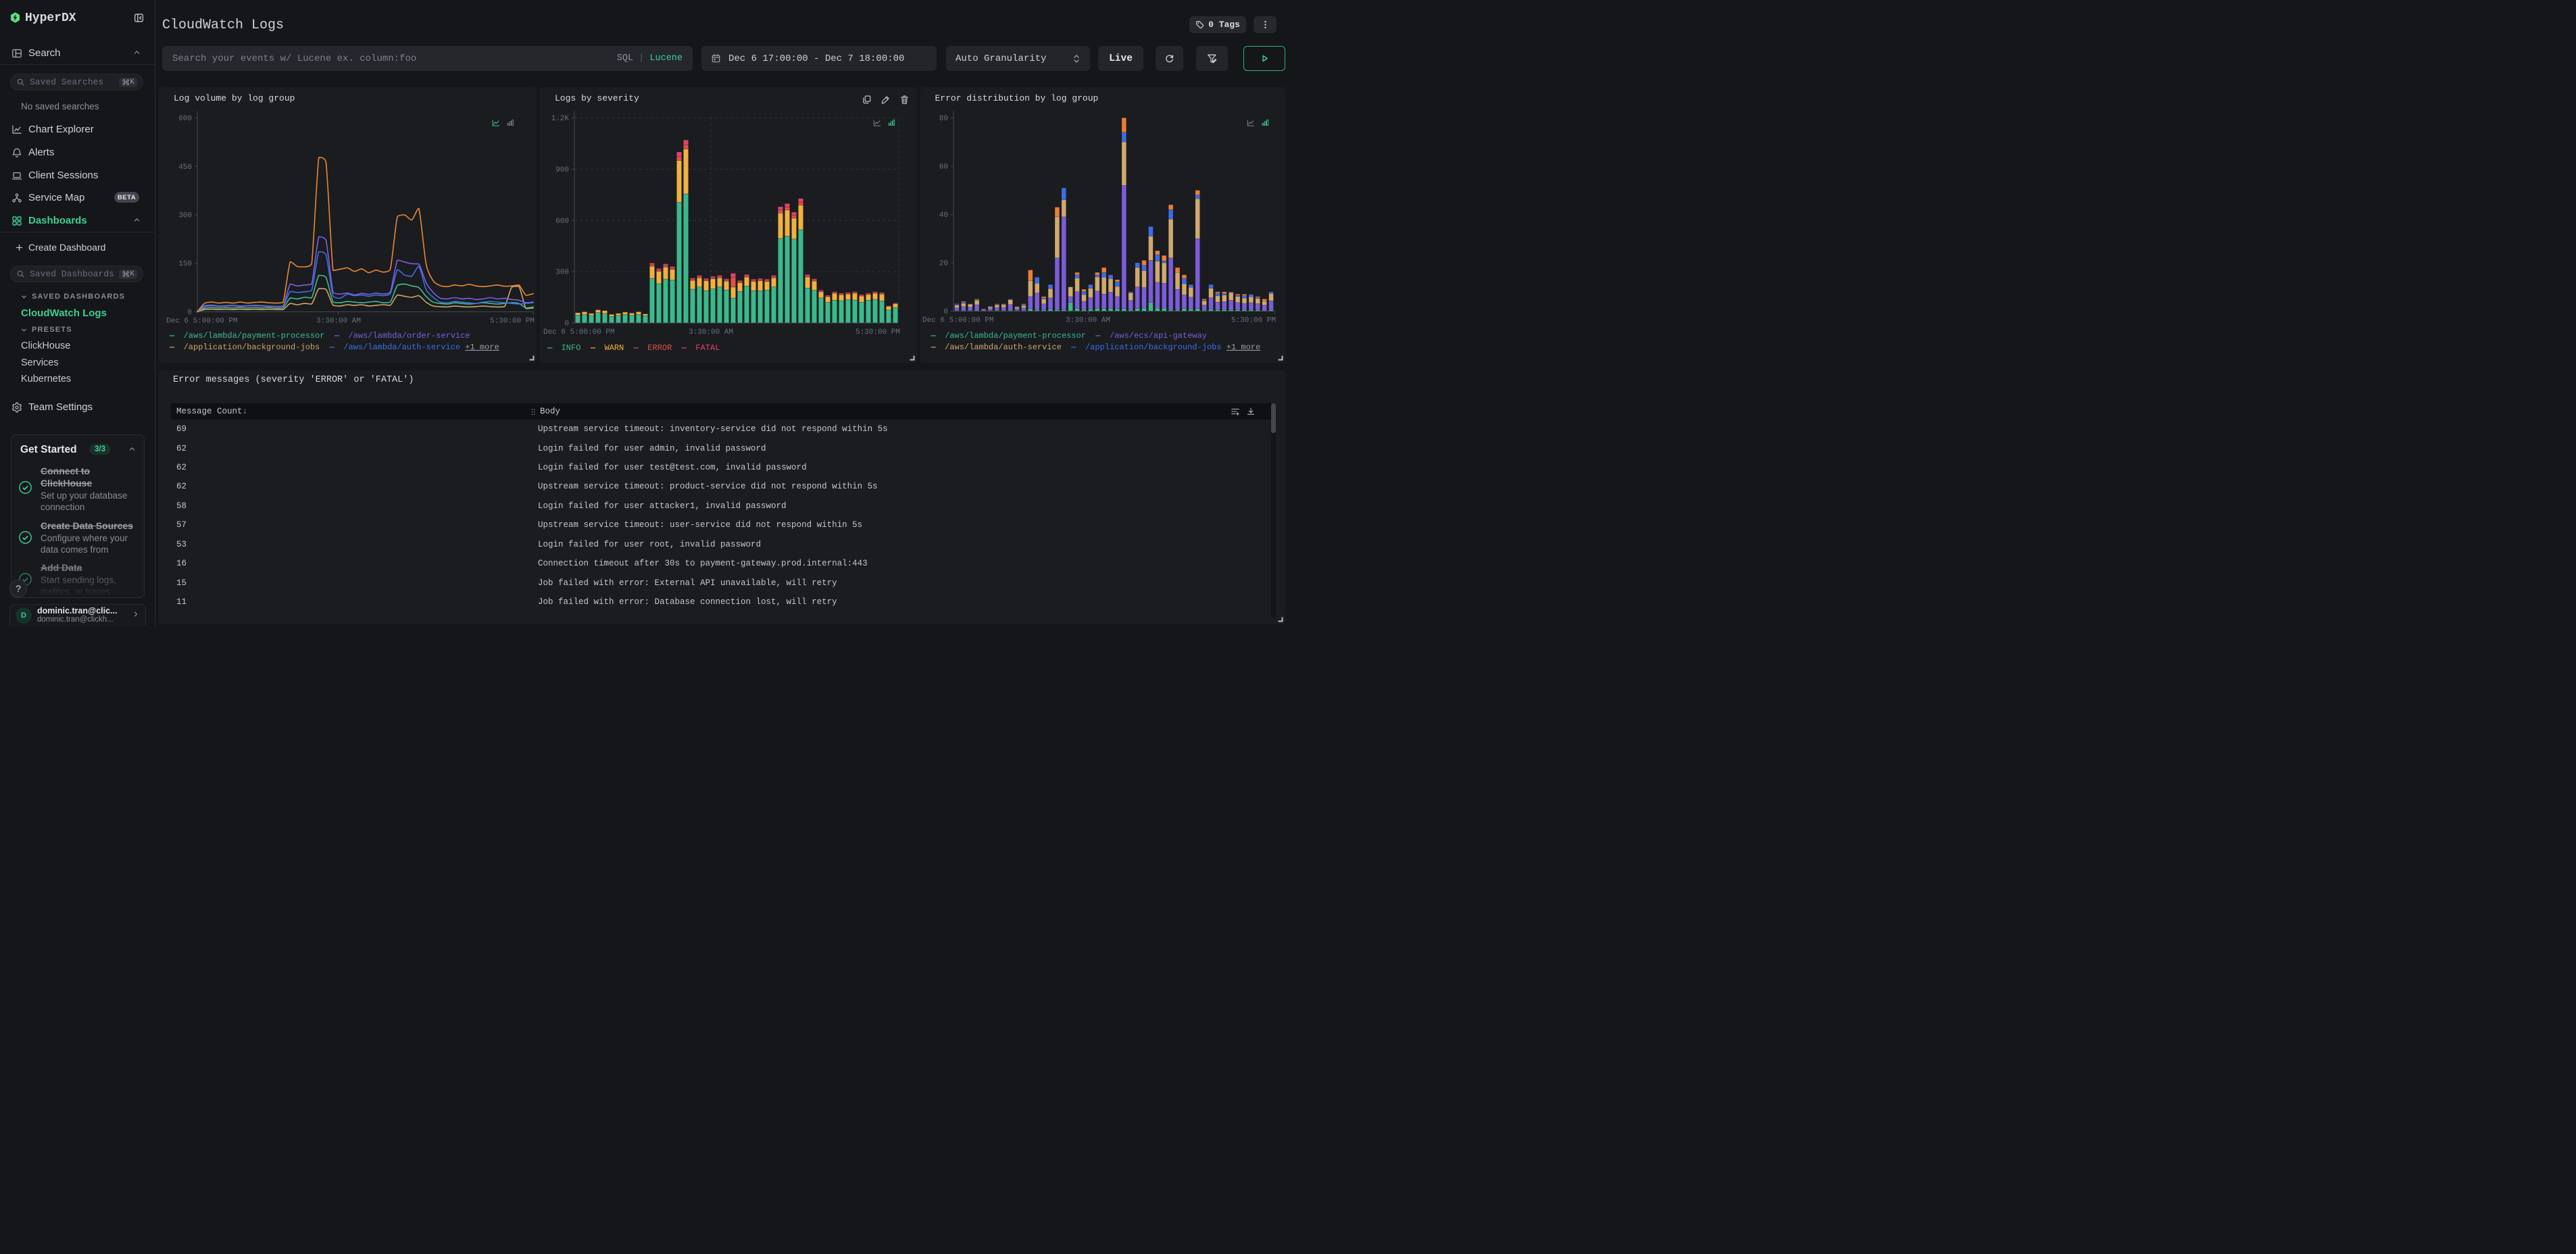 The image size is (2576, 1254). What do you see at coordinates (562, 170) in the screenshot?
I see `svg-text: 900` at bounding box center [562, 170].